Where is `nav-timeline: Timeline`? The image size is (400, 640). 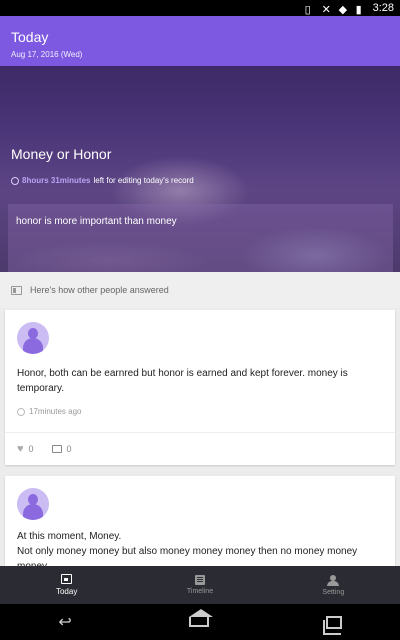
nav-timeline: Timeline is located at coordinates (199, 585).